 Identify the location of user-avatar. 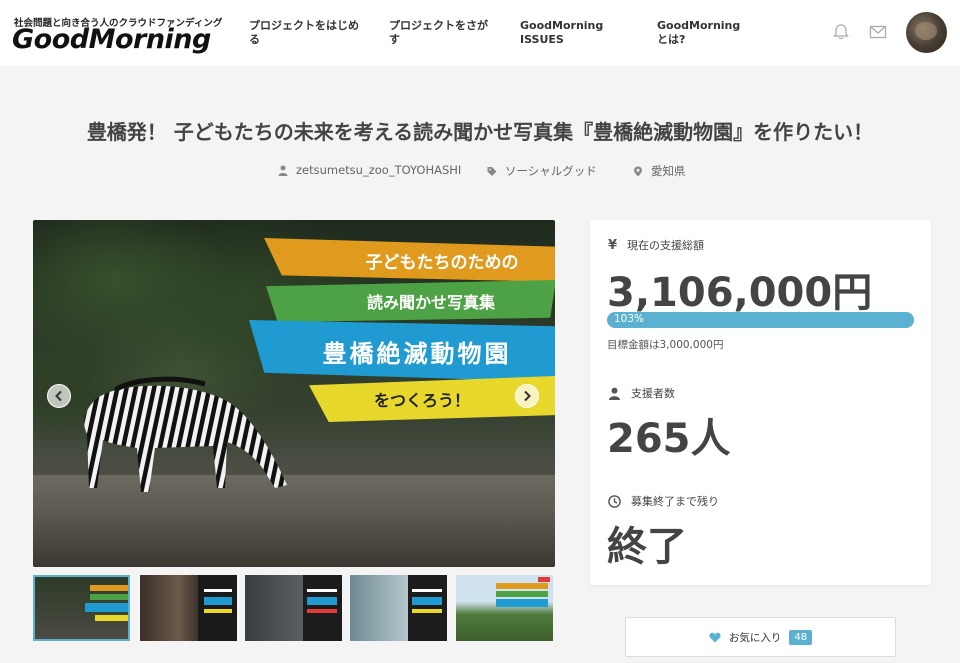
(926, 32).